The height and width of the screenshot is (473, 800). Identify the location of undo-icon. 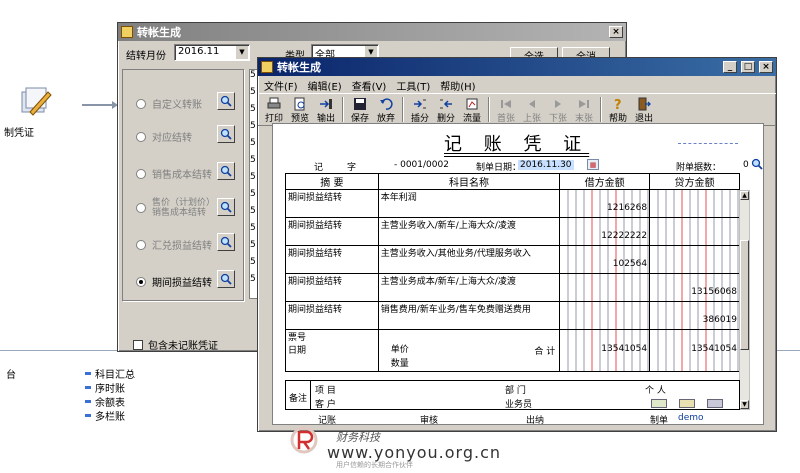
(386, 104).